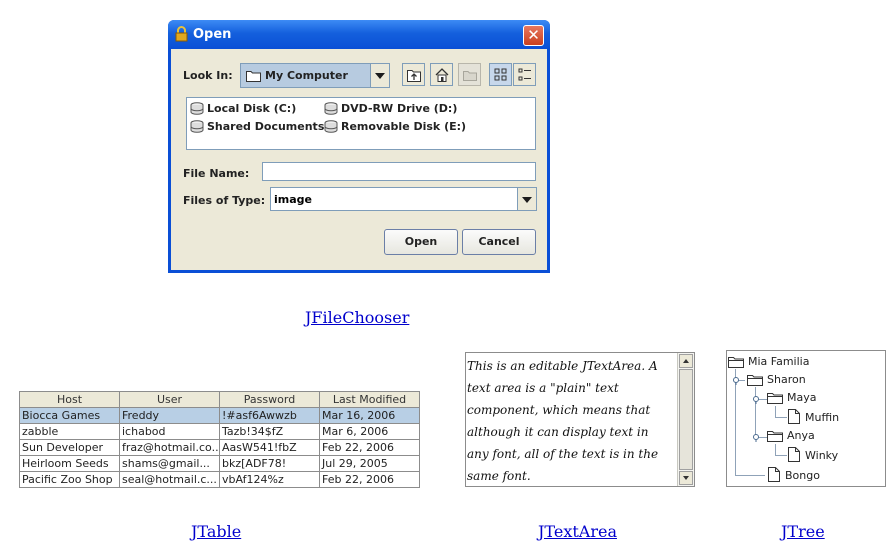 The height and width of the screenshot is (548, 890). I want to click on open-button: Open, so click(421, 242).